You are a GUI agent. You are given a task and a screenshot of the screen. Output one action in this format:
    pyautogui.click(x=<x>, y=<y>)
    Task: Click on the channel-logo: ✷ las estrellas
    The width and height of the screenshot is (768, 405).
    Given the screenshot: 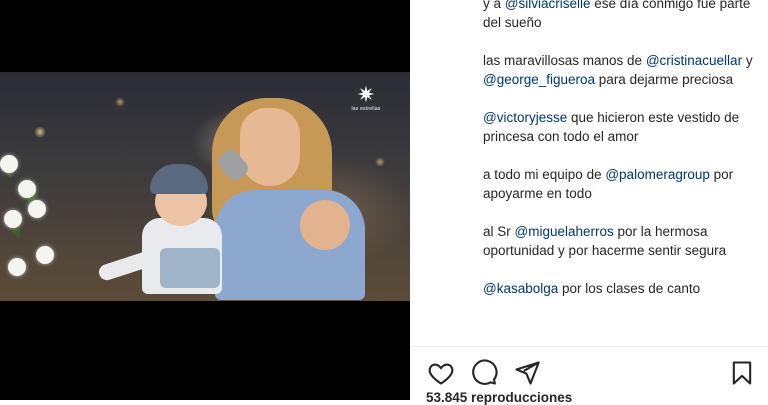 What is the action you would take?
    pyautogui.click(x=366, y=97)
    